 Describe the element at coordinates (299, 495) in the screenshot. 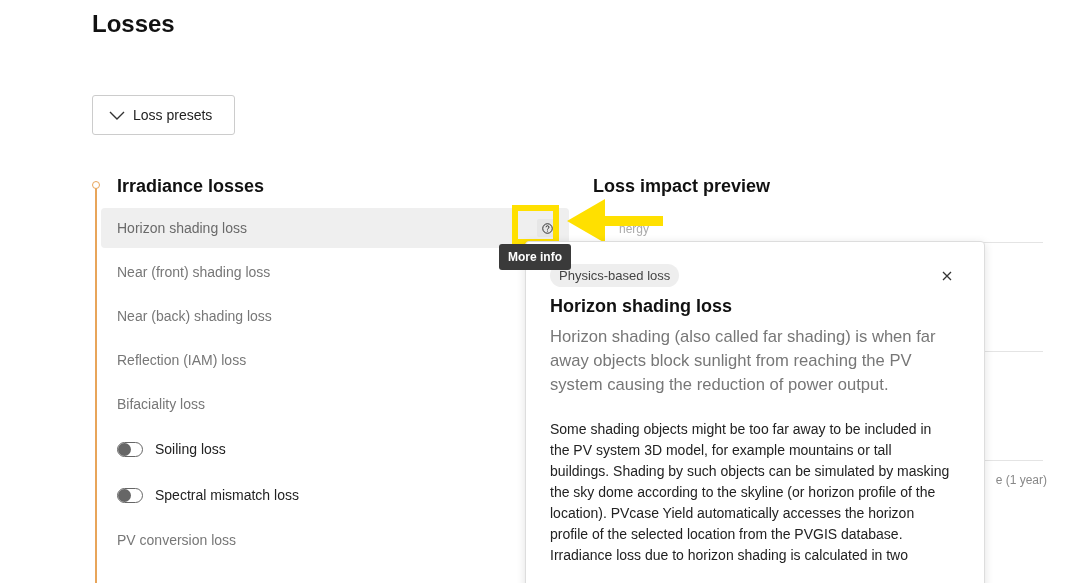

I see `loss-toggle-item: Spectral mismatch loss` at that location.